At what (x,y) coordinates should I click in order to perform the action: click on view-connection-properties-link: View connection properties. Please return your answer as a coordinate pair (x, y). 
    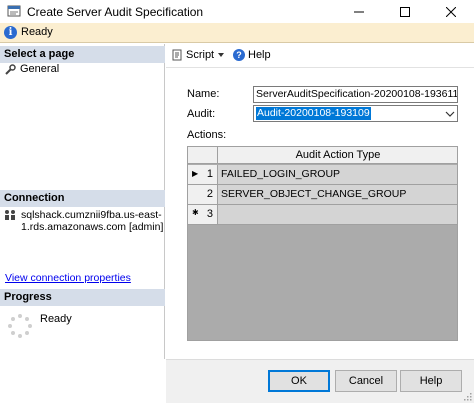
    Looking at the image, I should click on (68, 278).